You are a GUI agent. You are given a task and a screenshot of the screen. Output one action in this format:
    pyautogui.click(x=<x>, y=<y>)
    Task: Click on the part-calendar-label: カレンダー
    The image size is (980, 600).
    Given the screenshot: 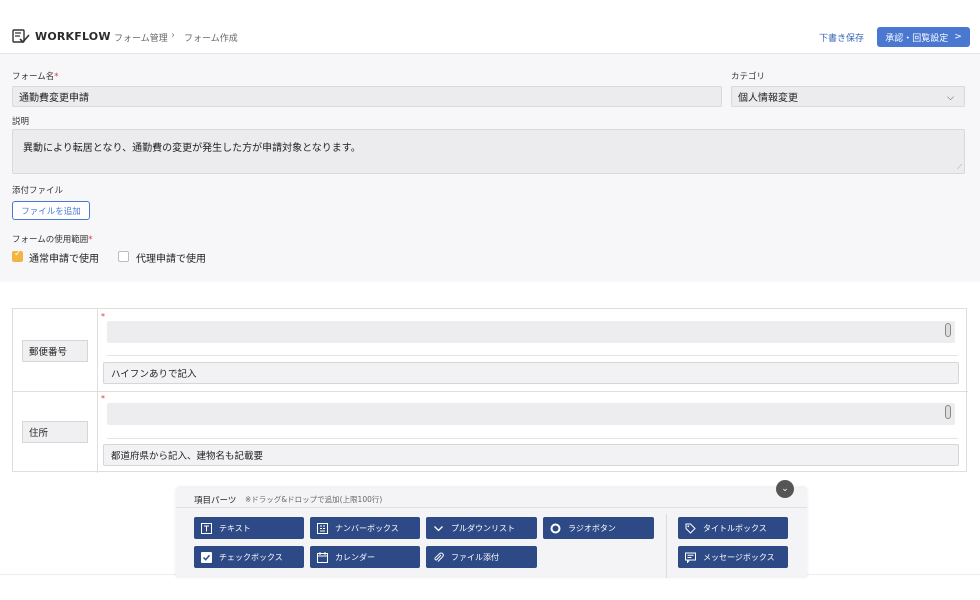 What is the action you would take?
    pyautogui.click(x=355, y=557)
    